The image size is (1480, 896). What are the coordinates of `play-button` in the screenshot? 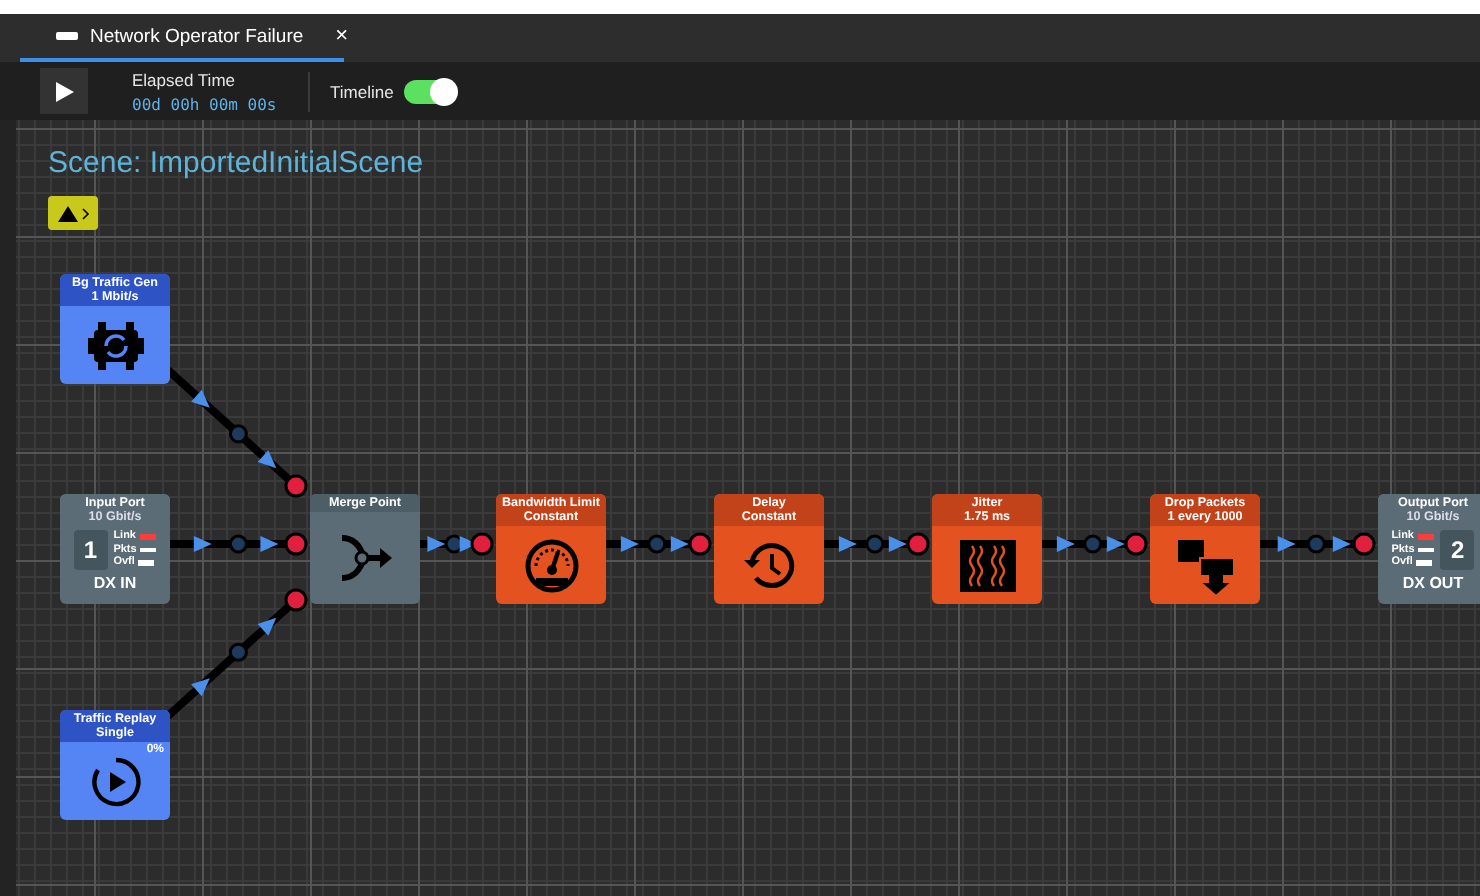 It's located at (64, 91).